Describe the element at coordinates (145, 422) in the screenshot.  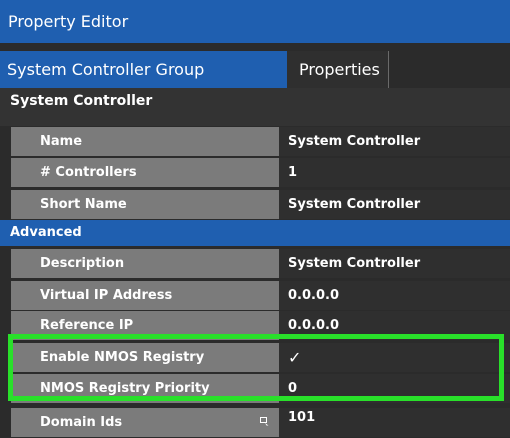
I see `property-label: Domain Ids` at that location.